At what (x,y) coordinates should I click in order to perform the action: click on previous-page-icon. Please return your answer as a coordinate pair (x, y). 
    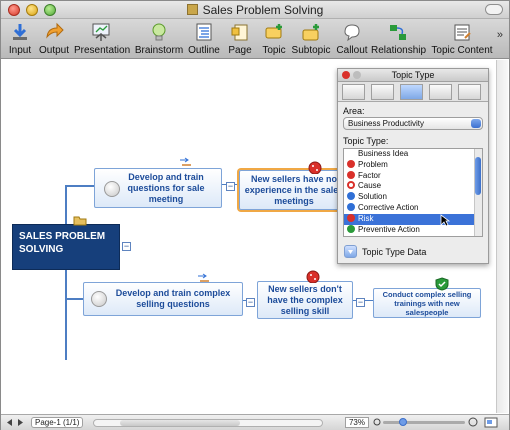
    Looking at the image, I should click on (10, 422).